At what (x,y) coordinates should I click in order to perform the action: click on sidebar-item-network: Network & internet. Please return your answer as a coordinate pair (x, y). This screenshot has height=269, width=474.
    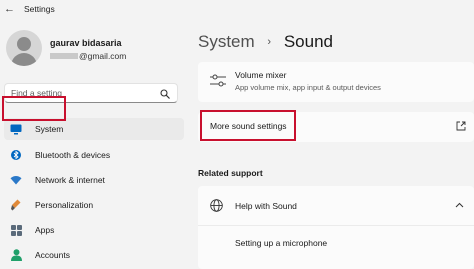
    Looking at the image, I should click on (94, 180).